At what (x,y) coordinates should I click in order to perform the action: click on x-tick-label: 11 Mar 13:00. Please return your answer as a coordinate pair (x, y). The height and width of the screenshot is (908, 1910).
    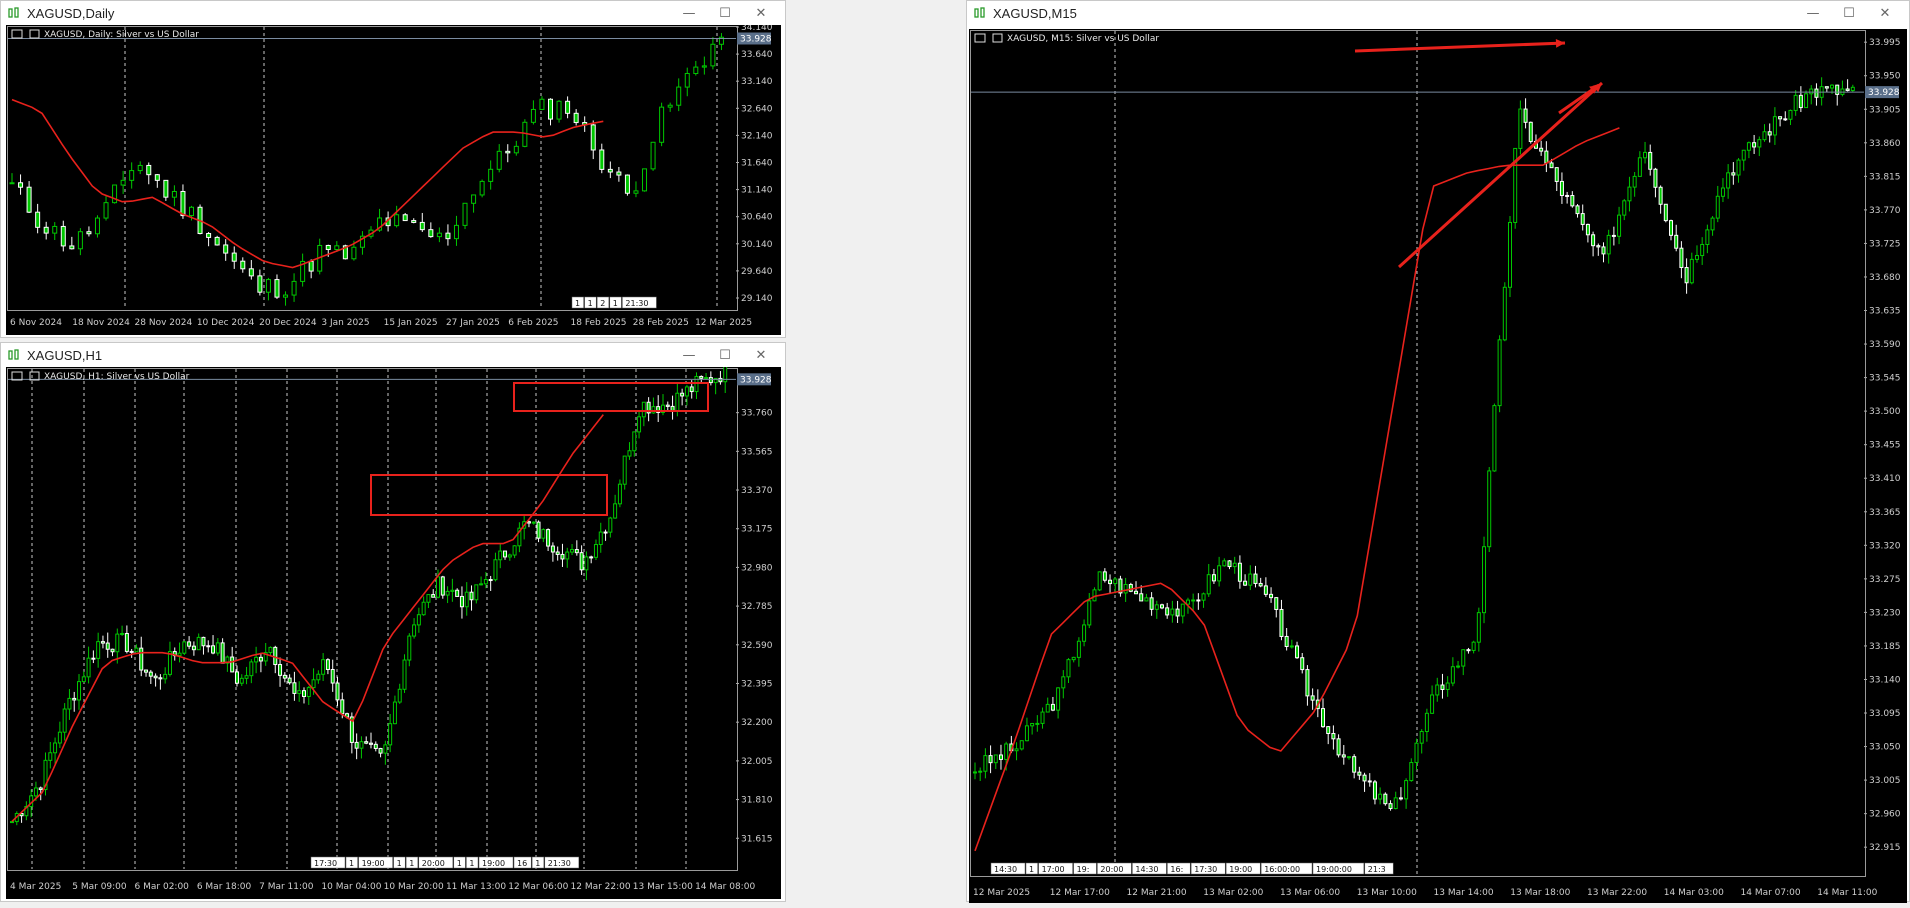
    Looking at the image, I should click on (476, 887).